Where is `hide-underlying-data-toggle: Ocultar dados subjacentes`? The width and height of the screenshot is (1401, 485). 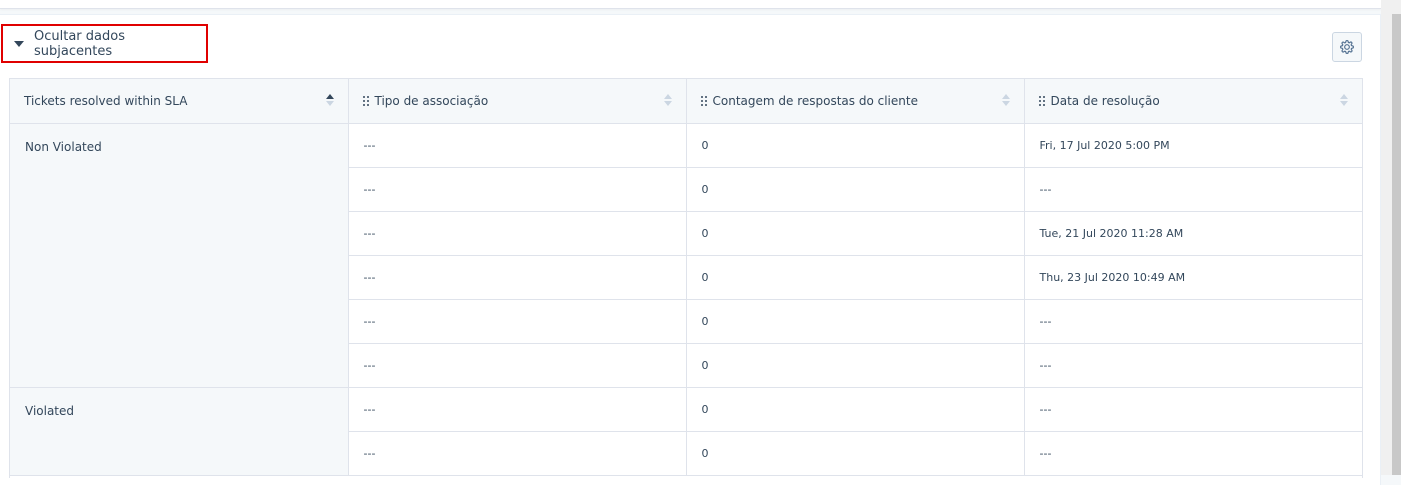 hide-underlying-data-toggle: Ocultar dados subjacentes is located at coordinates (104, 43).